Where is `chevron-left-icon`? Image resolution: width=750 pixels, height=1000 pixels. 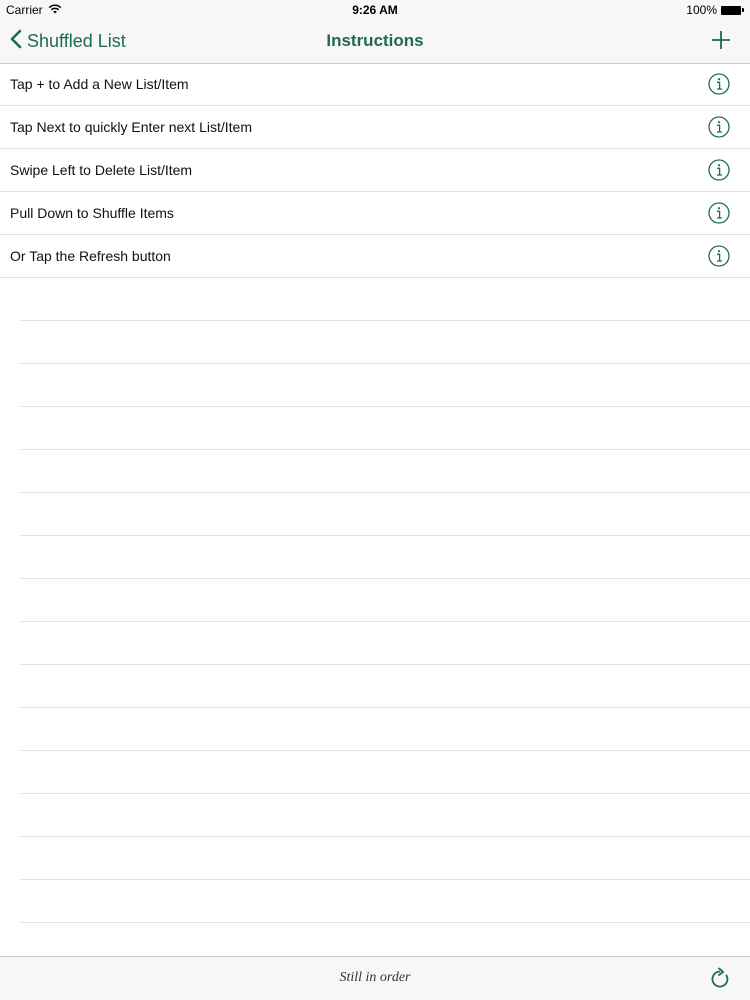 chevron-left-icon is located at coordinates (18, 41).